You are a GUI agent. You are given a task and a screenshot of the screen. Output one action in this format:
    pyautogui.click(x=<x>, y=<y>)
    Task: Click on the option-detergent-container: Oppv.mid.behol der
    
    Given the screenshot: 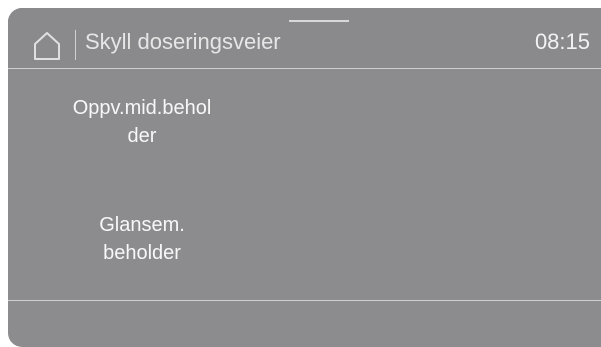 What is the action you would take?
    pyautogui.click(x=142, y=122)
    